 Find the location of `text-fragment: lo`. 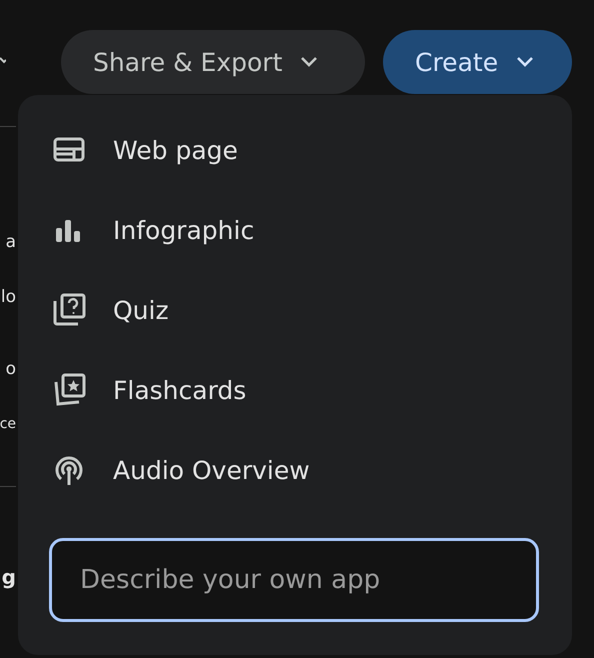

text-fragment: lo is located at coordinates (8, 297).